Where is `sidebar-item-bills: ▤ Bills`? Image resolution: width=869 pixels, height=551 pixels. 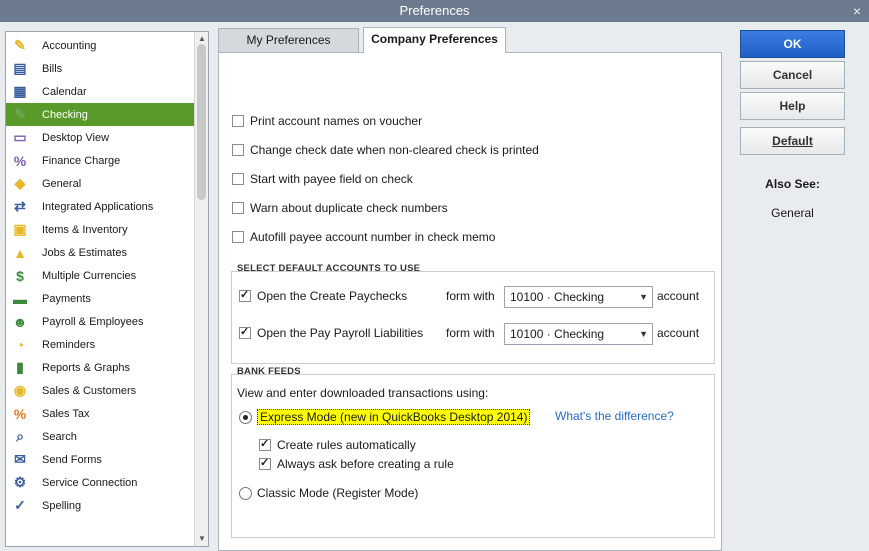 sidebar-item-bills: ▤ Bills is located at coordinates (100, 68).